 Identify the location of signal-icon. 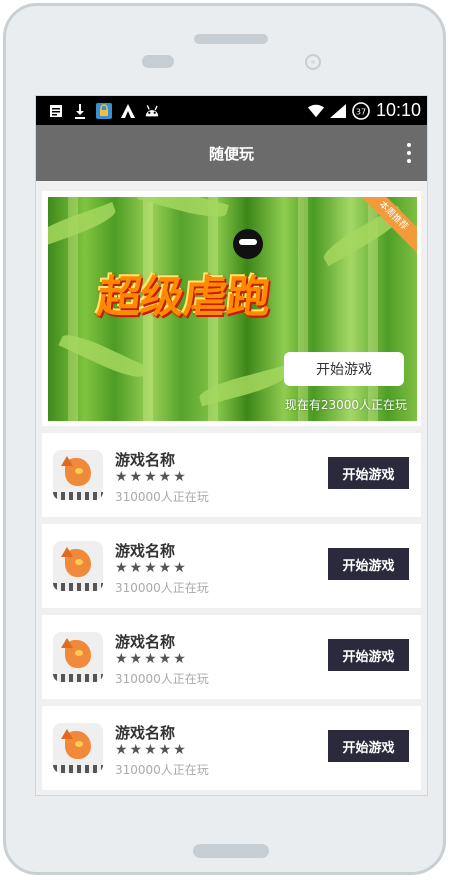
(337, 111).